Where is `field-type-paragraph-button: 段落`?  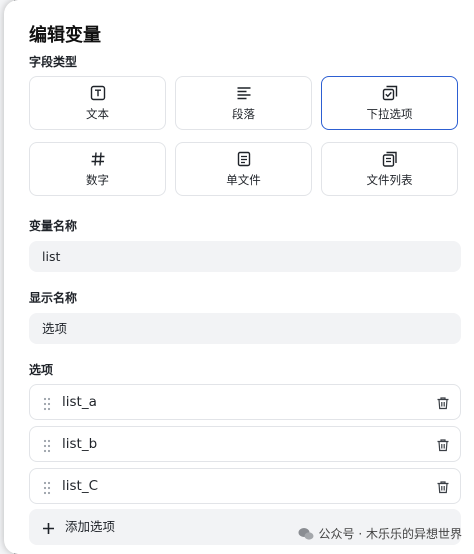
field-type-paragraph-button: 段落 is located at coordinates (243, 103).